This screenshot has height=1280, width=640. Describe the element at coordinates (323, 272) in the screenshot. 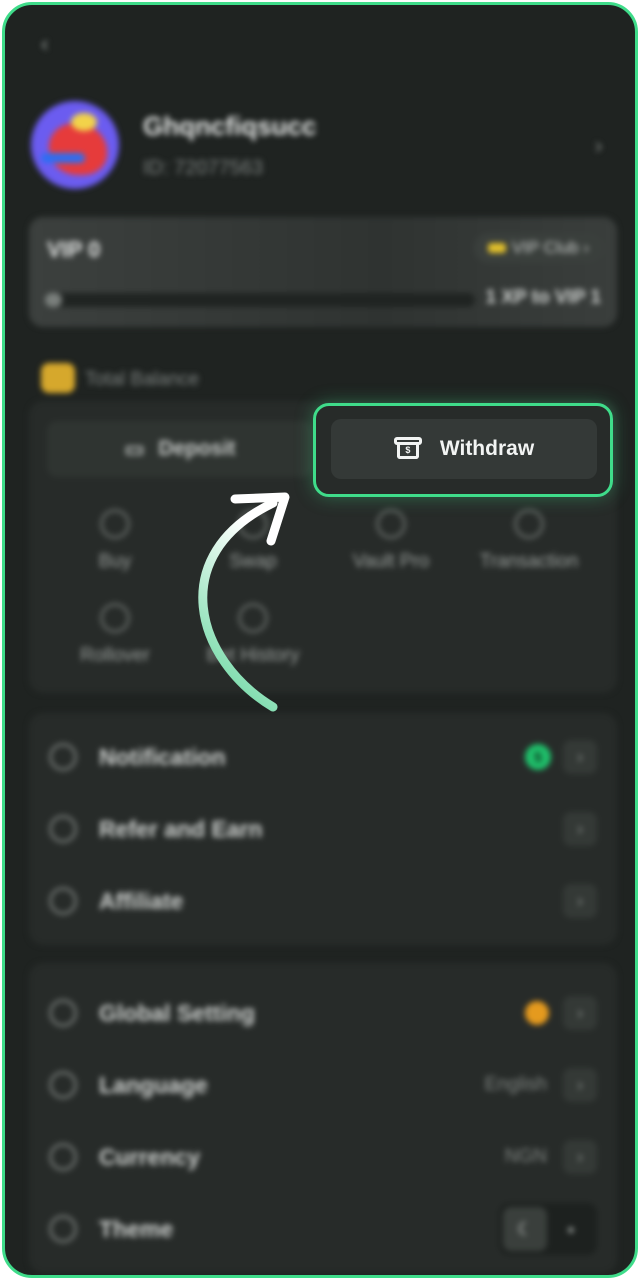

I see `vip-card: VIP 0 VIP Club › 1 XP to VIP 1` at that location.